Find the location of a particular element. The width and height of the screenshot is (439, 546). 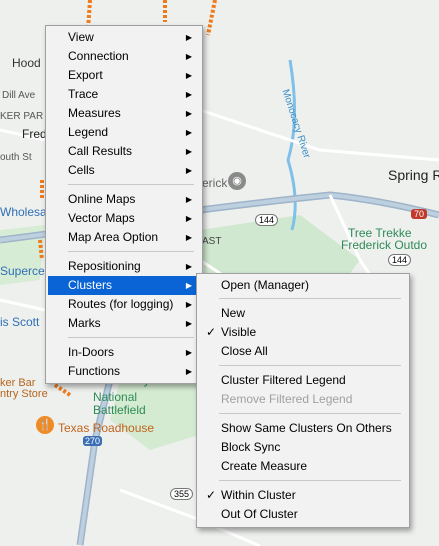

submenu-item-remove-filtered-legend: Remove Filtered Legend is located at coordinates (303, 399).